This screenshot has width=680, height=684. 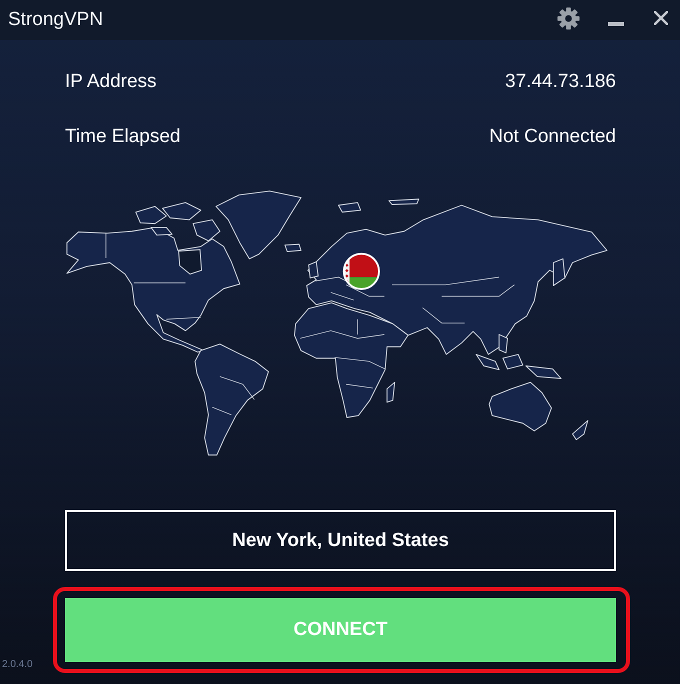 What do you see at coordinates (552, 137) in the screenshot?
I see `info-value: Not Connected` at bounding box center [552, 137].